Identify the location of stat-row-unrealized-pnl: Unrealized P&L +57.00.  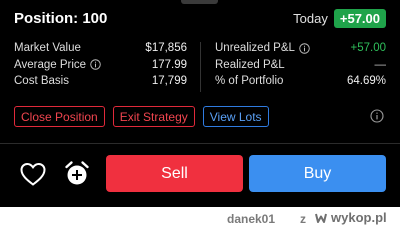
(300, 48).